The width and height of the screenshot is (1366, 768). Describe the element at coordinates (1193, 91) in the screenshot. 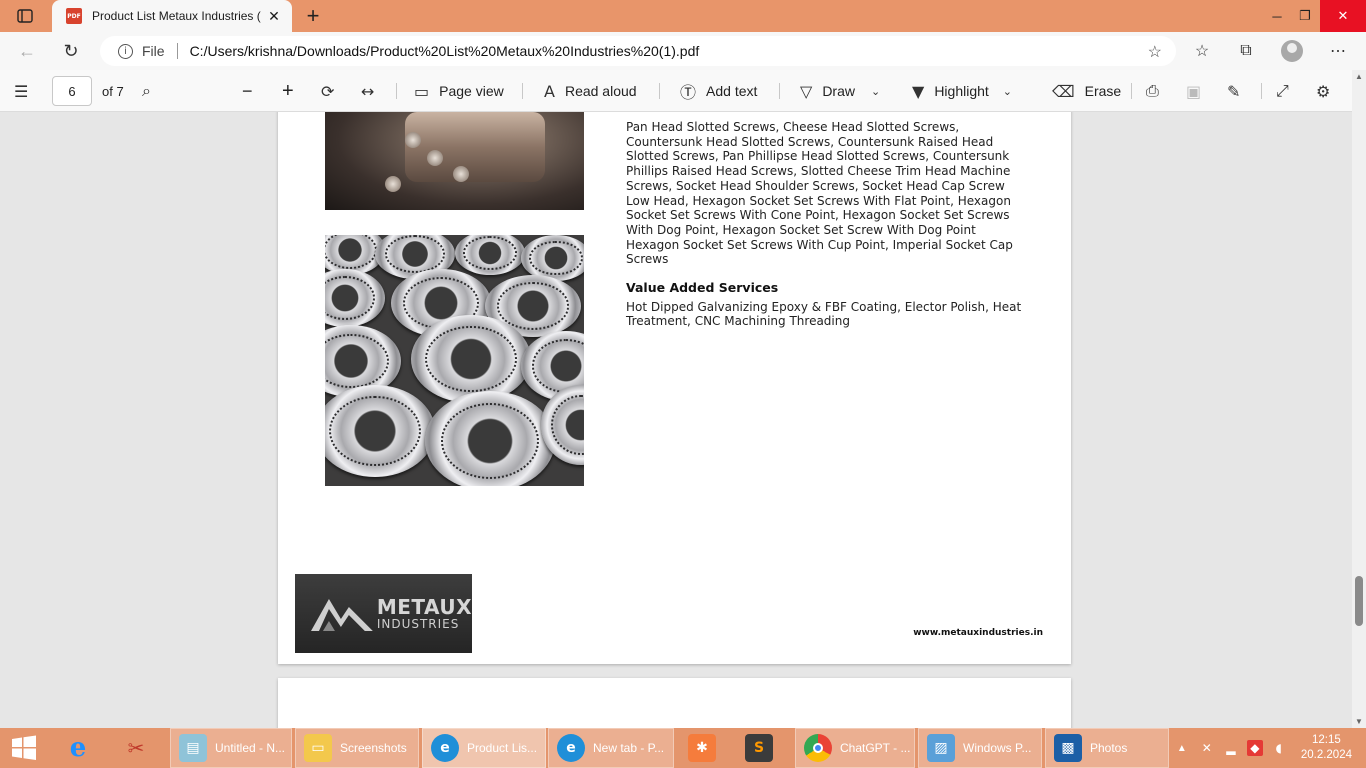

I see `save-icon: ▣` at that location.